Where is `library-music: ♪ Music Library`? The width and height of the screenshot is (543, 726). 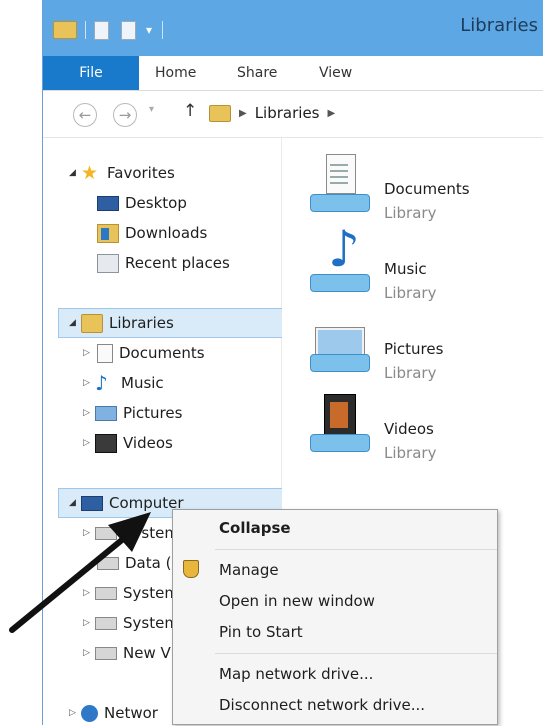 library-music: ♪ Music Library is located at coordinates (412, 266).